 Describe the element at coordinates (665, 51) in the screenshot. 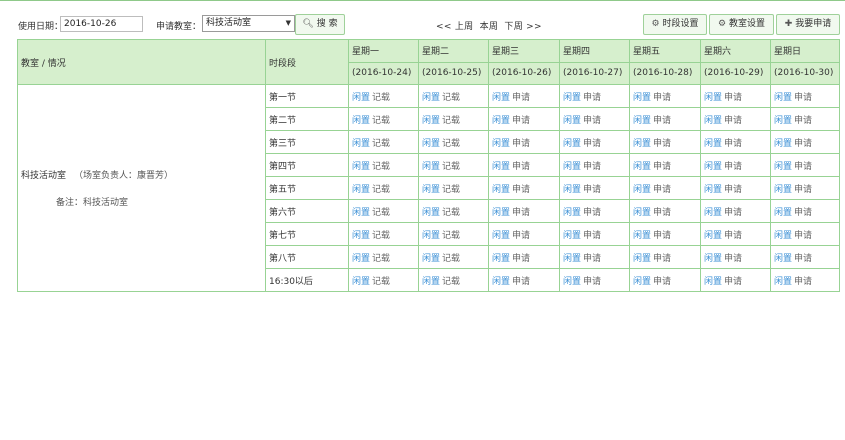

I see `day-header-fri: 星期五` at that location.